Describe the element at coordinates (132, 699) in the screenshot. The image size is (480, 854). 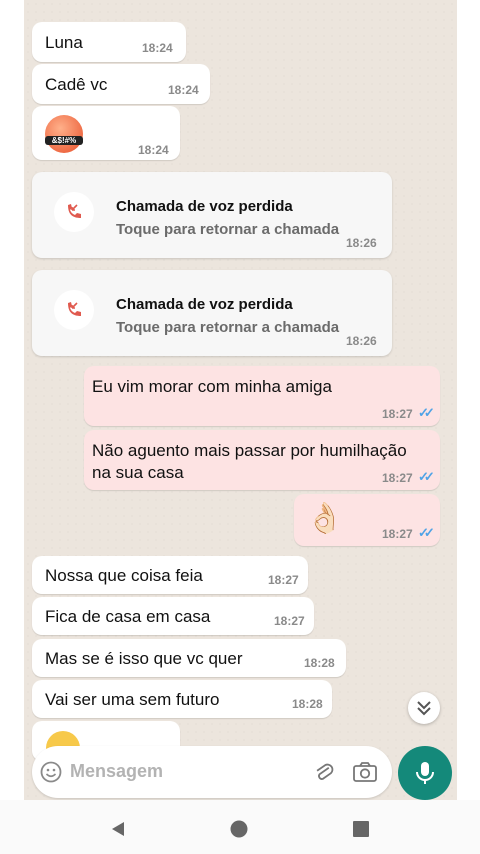
I see `message-text: Vai ser uma sem futuro` at that location.